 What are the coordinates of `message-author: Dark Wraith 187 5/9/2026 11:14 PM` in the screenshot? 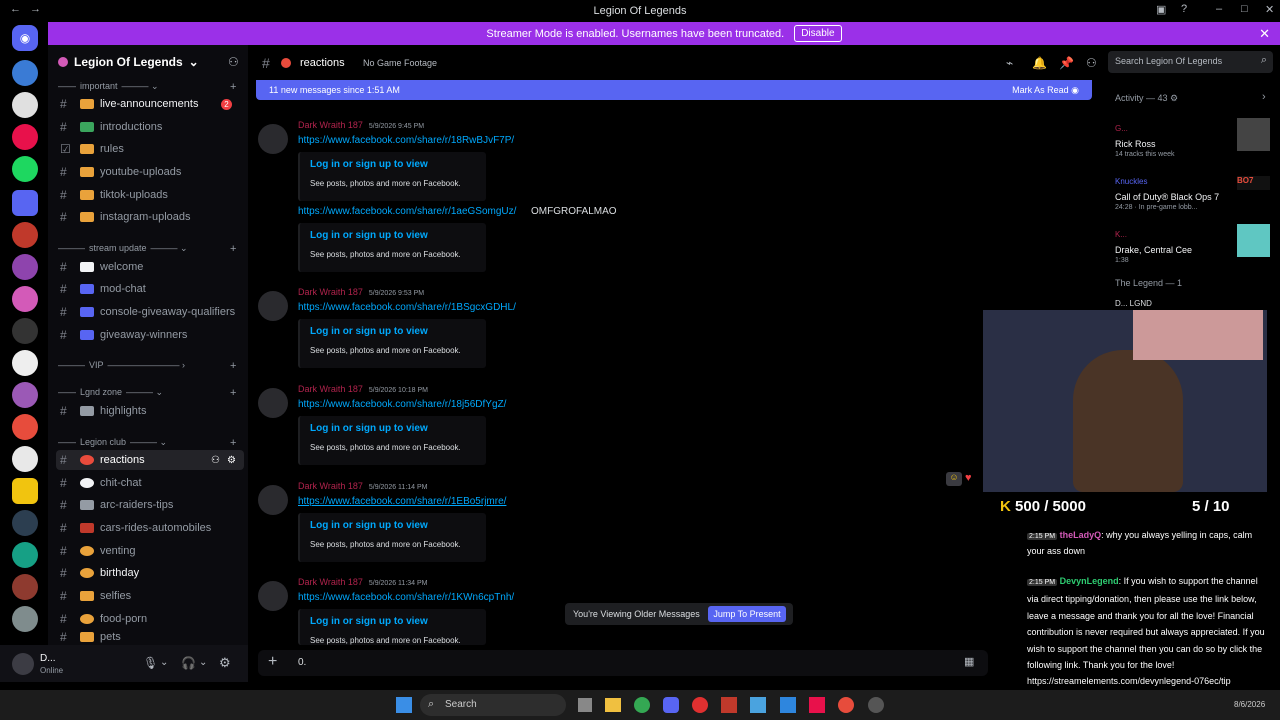 It's located at (363, 486).